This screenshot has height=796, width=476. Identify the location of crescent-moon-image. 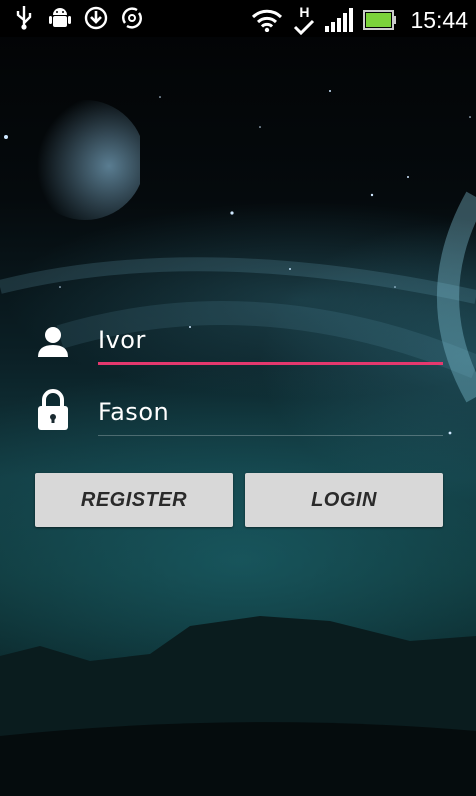
(82, 162).